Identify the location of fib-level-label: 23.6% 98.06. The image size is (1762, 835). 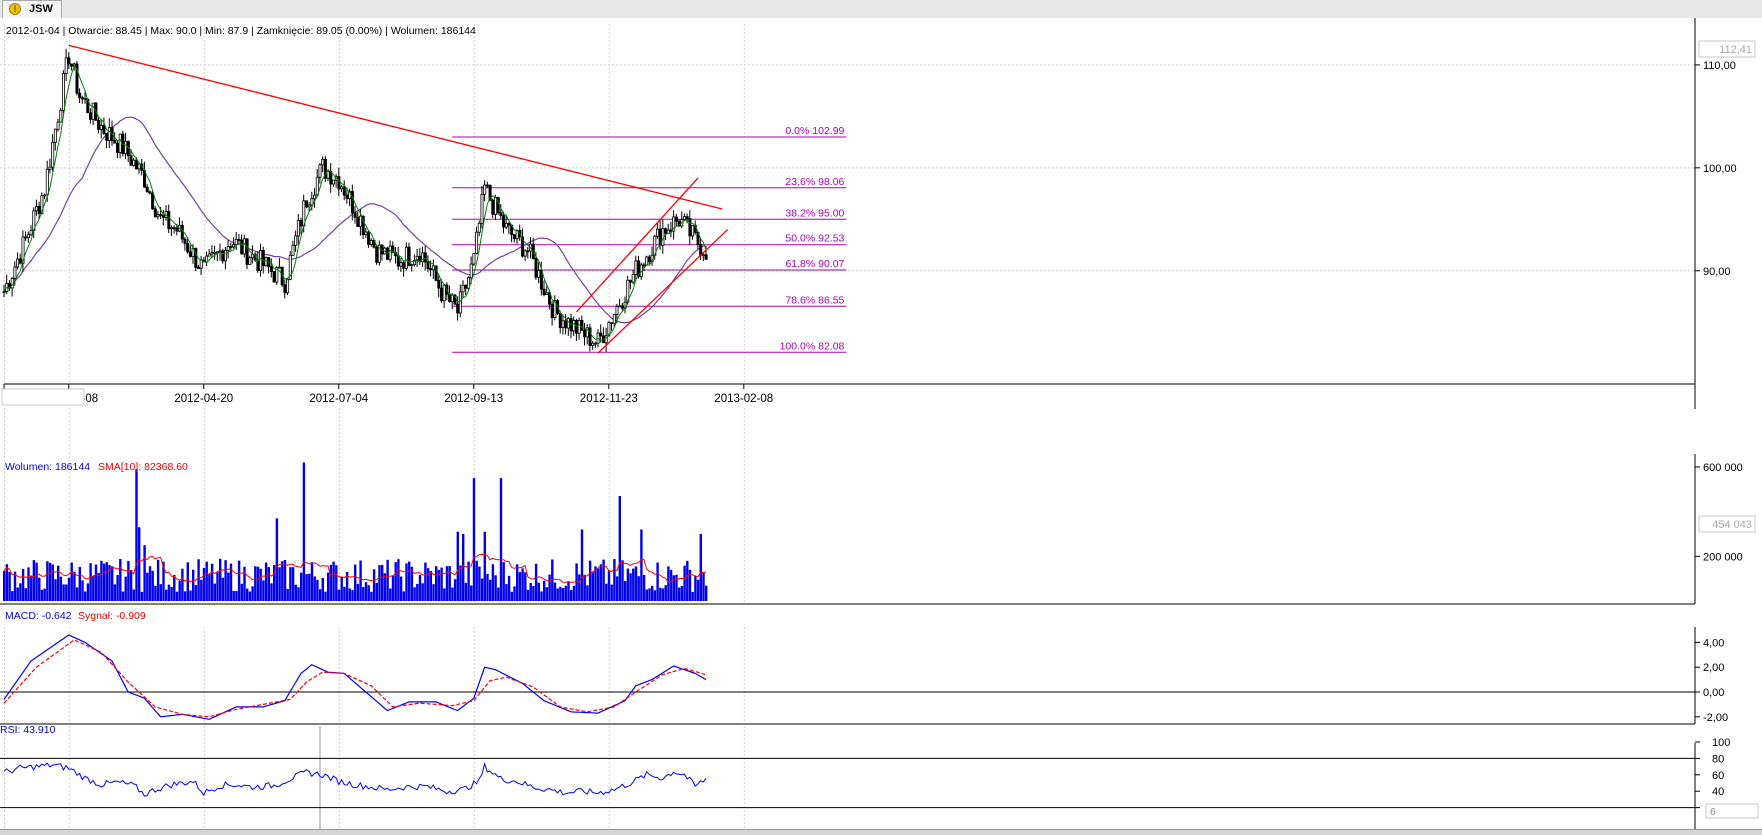
(814, 182).